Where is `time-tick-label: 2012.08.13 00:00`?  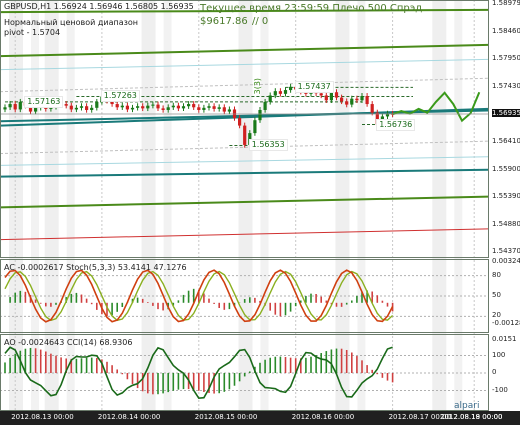 time-tick-label: 2012.08.13 00:00 is located at coordinates (42, 417).